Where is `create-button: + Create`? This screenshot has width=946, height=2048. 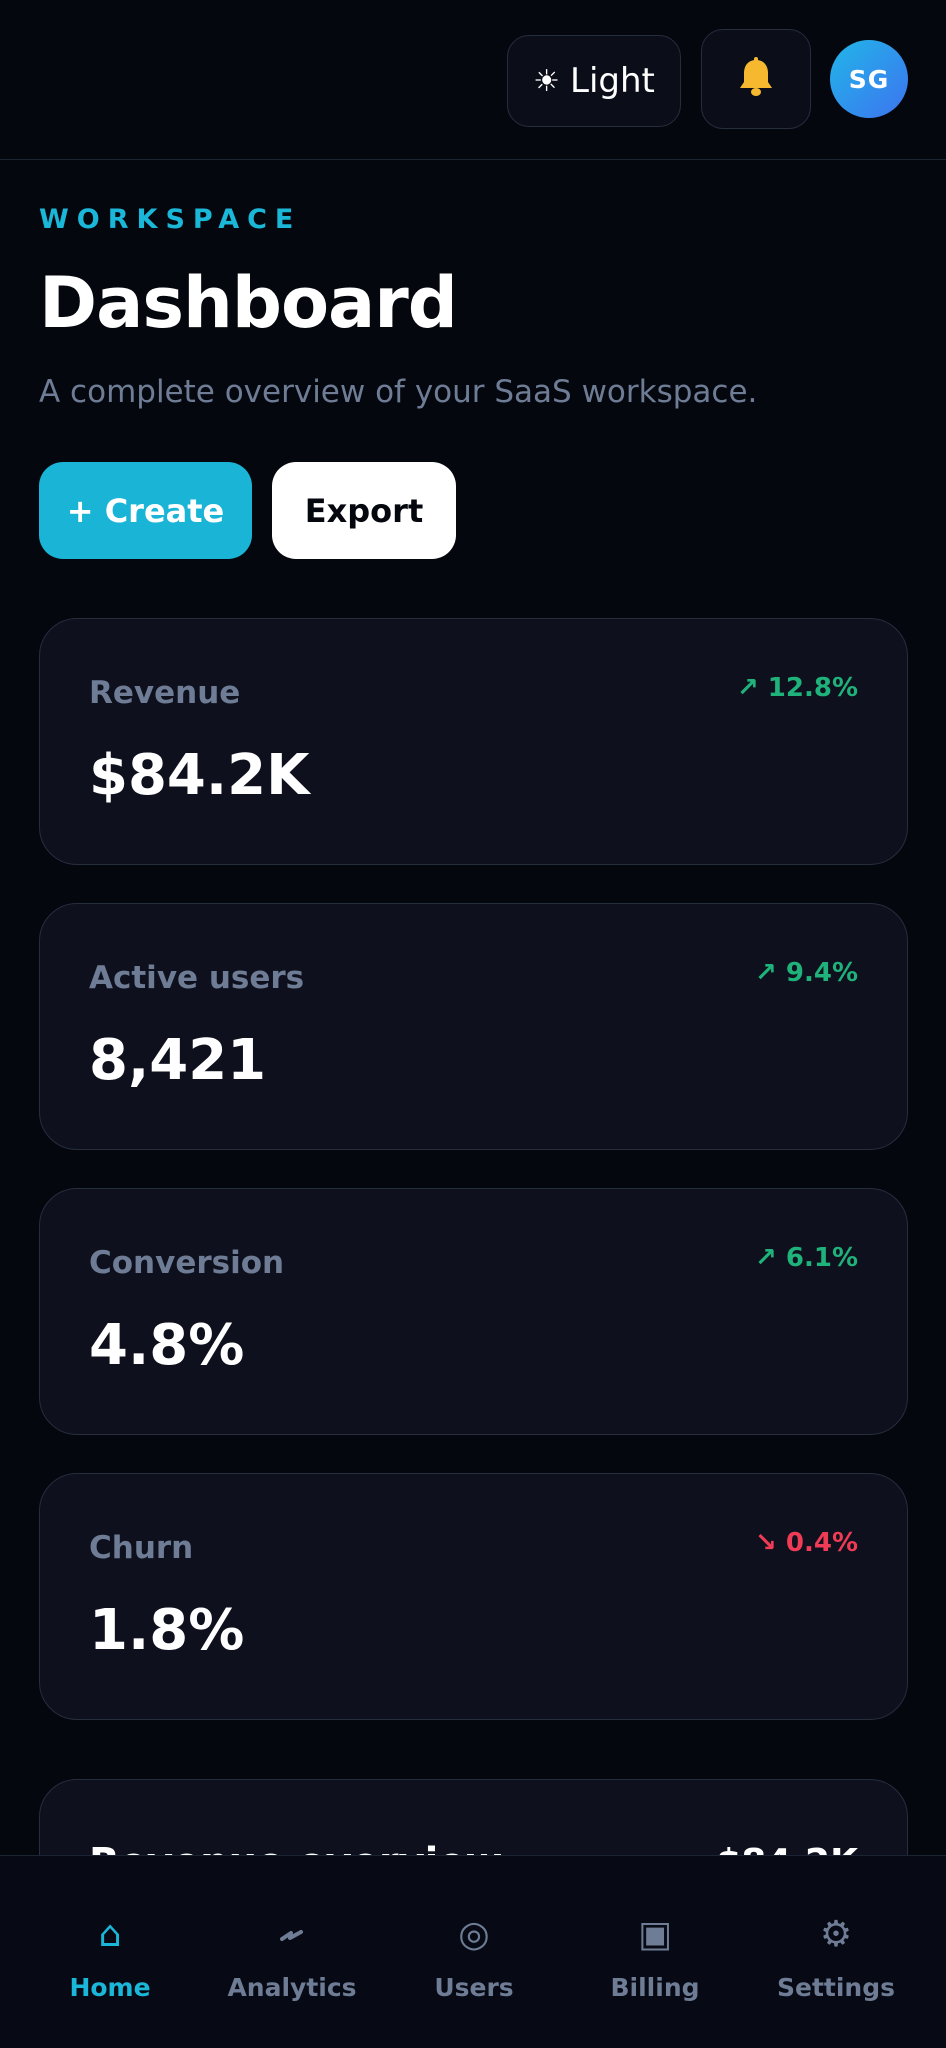
create-button: + Create is located at coordinates (145, 510).